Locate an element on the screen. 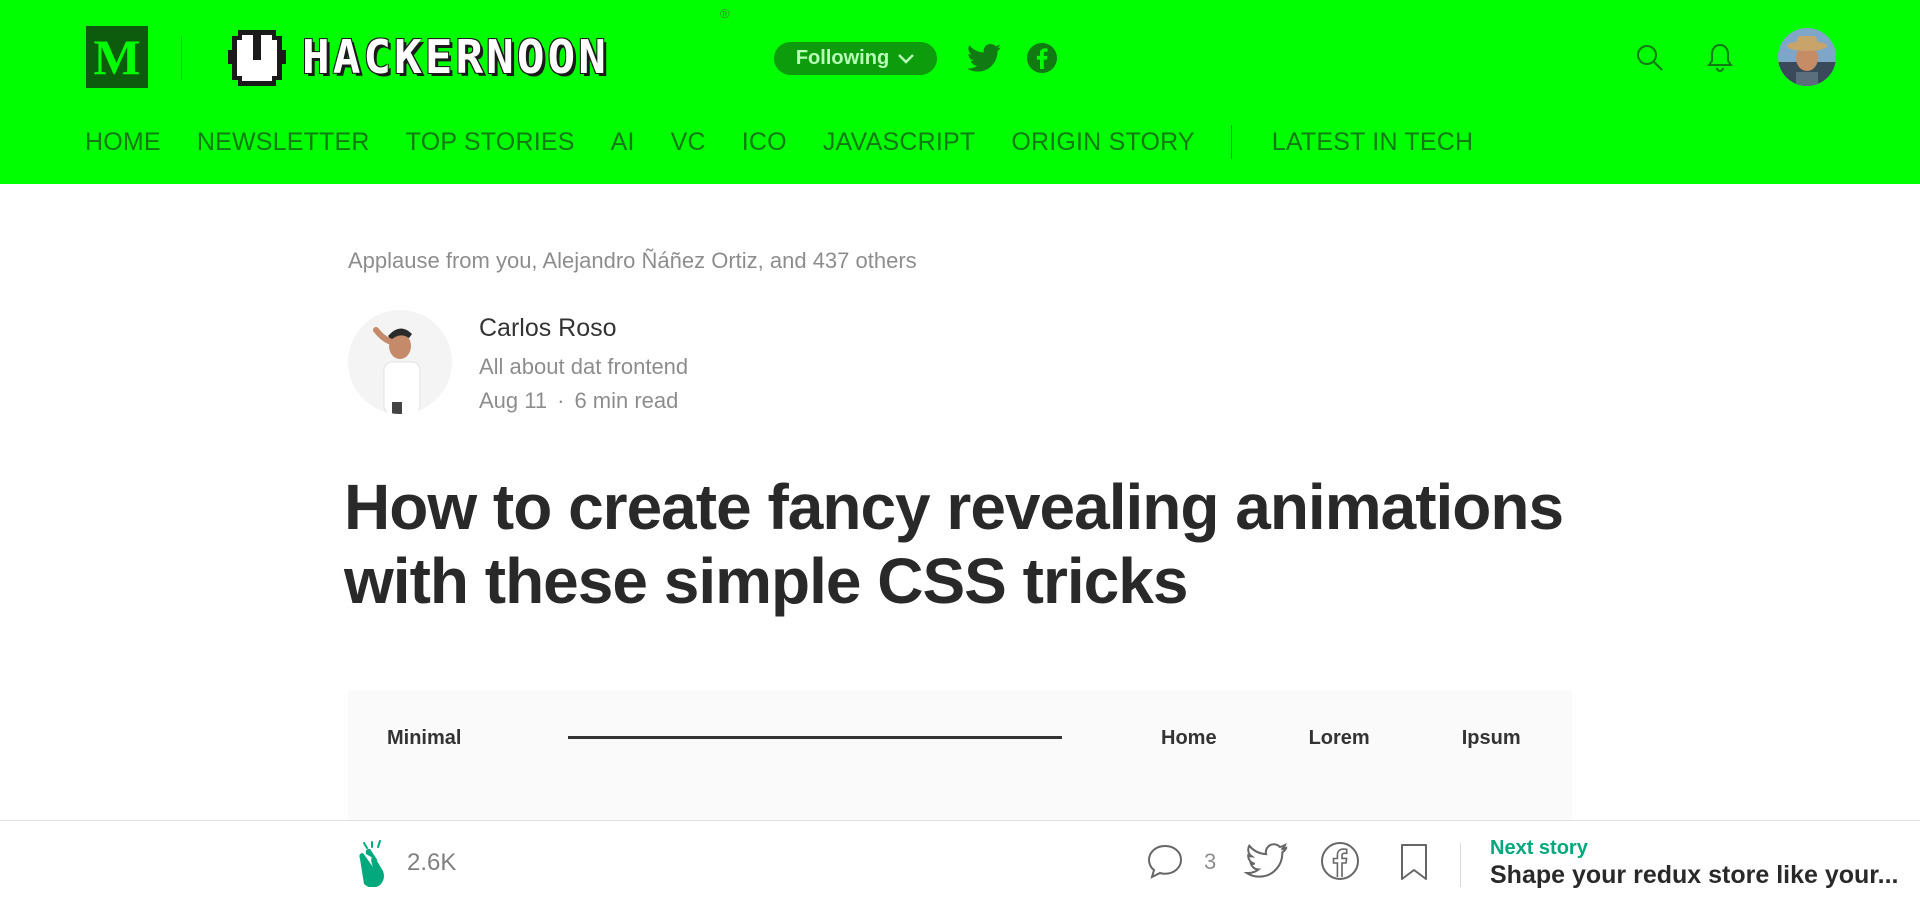  medium-logo-letter: M is located at coordinates (117, 57).